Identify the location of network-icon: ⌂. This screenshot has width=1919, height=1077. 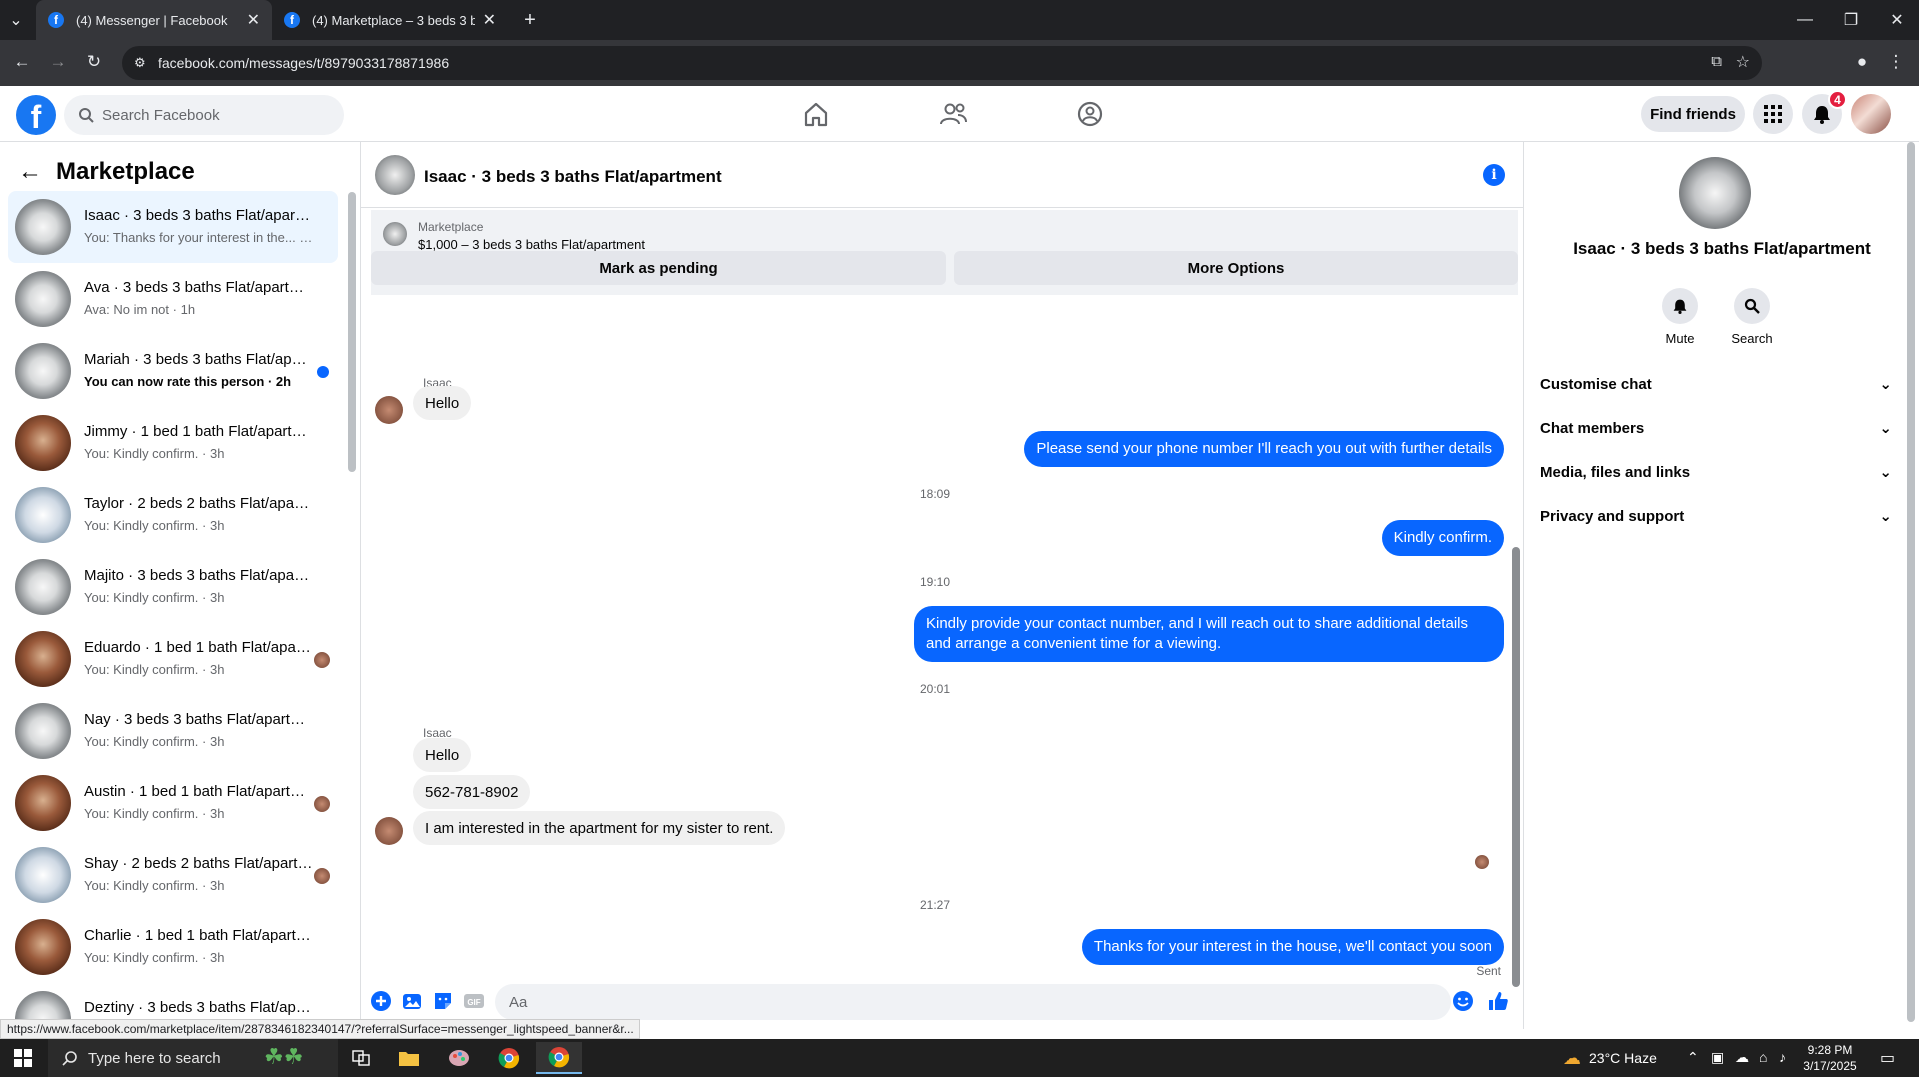
(1763, 1057).